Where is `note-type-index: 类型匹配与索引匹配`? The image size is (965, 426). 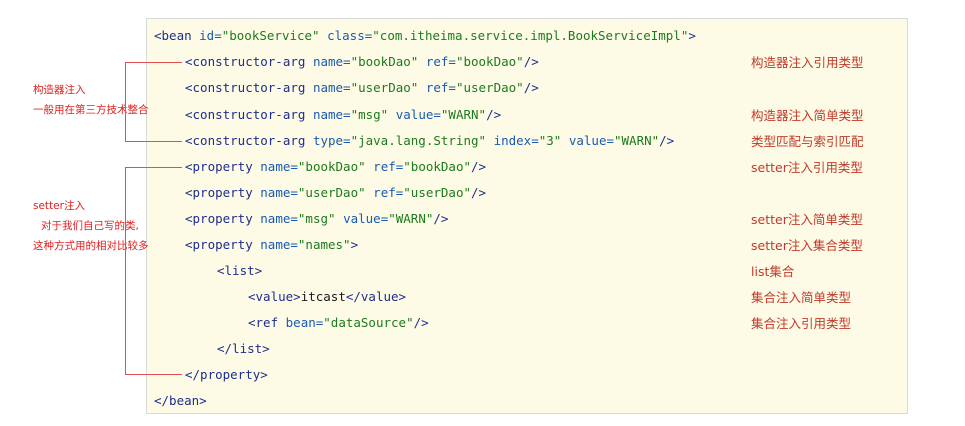
note-type-index: 类型匹配与索引匹配 is located at coordinates (807, 141).